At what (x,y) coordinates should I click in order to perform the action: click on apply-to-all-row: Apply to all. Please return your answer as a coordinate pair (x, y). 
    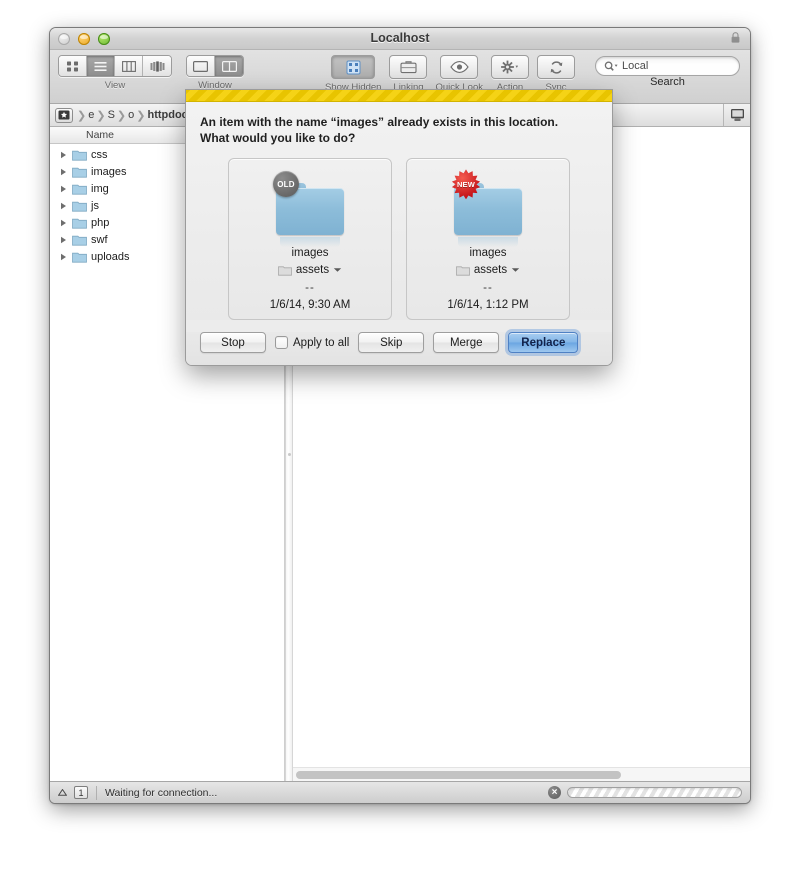
    Looking at the image, I should click on (312, 343).